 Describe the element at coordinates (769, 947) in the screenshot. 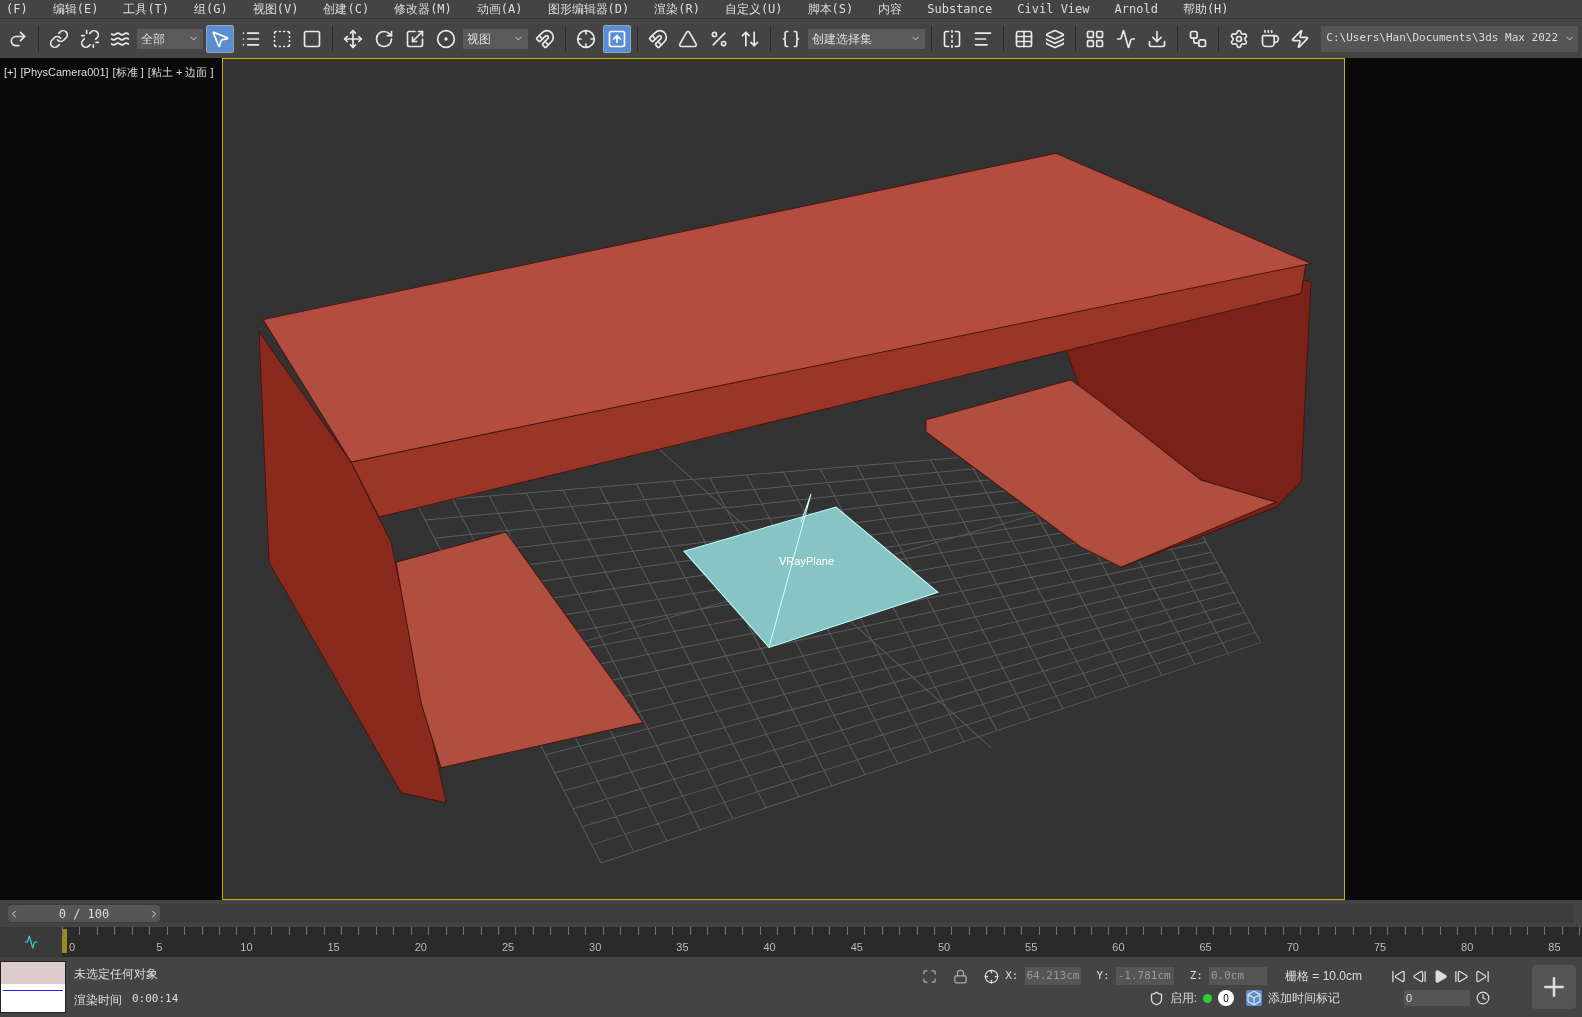

I see `tick-label: 40` at that location.